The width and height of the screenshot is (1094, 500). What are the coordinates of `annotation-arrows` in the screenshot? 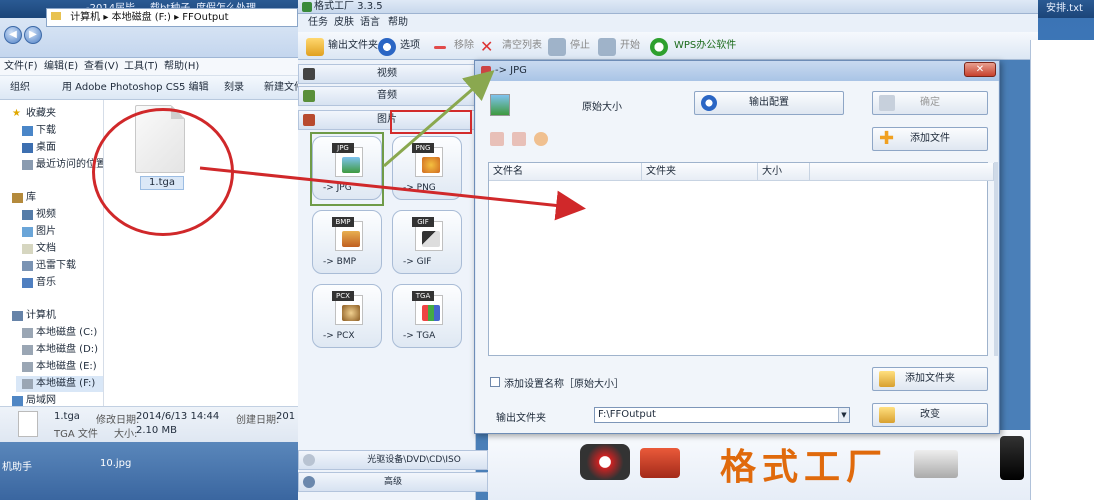 It's located at (392, 145).